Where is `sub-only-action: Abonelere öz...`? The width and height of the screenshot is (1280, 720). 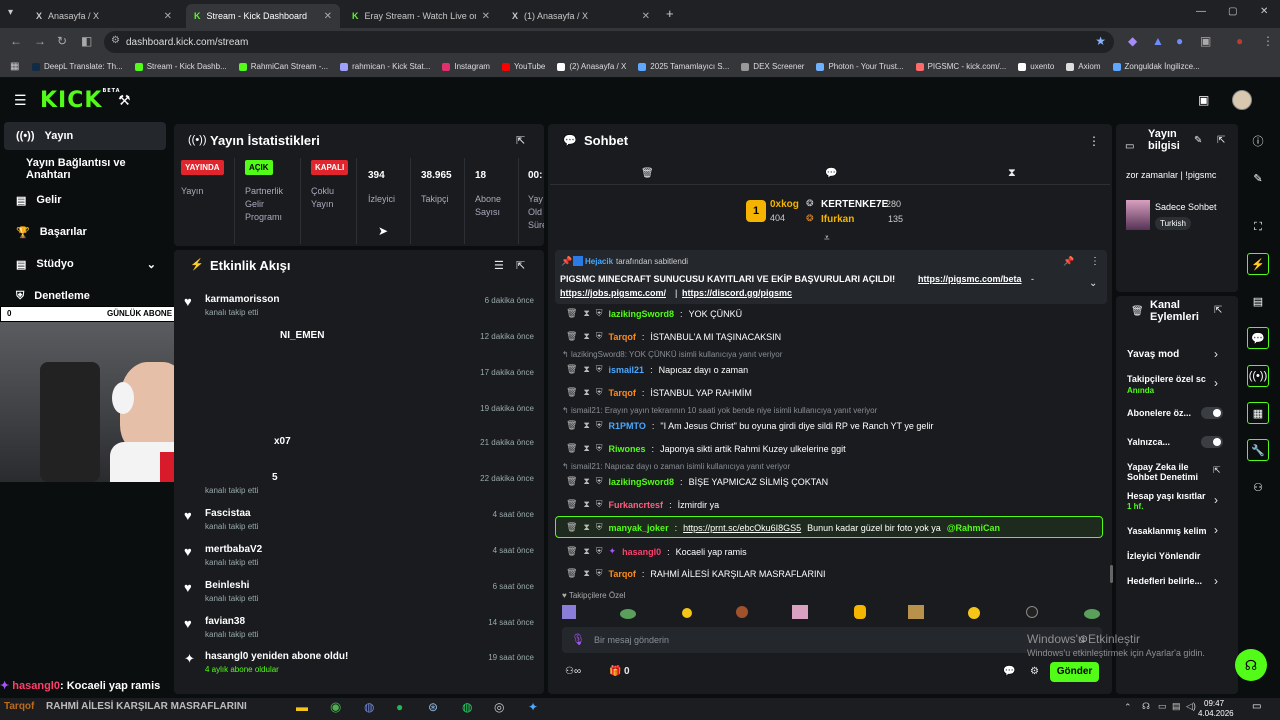
sub-only-action: Abonelere öz... is located at coordinates (1163, 413).